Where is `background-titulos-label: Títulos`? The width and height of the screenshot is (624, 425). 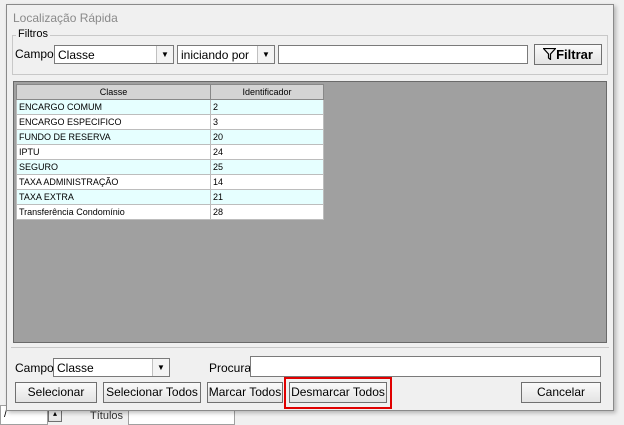 background-titulos-label: Títulos is located at coordinates (107, 416).